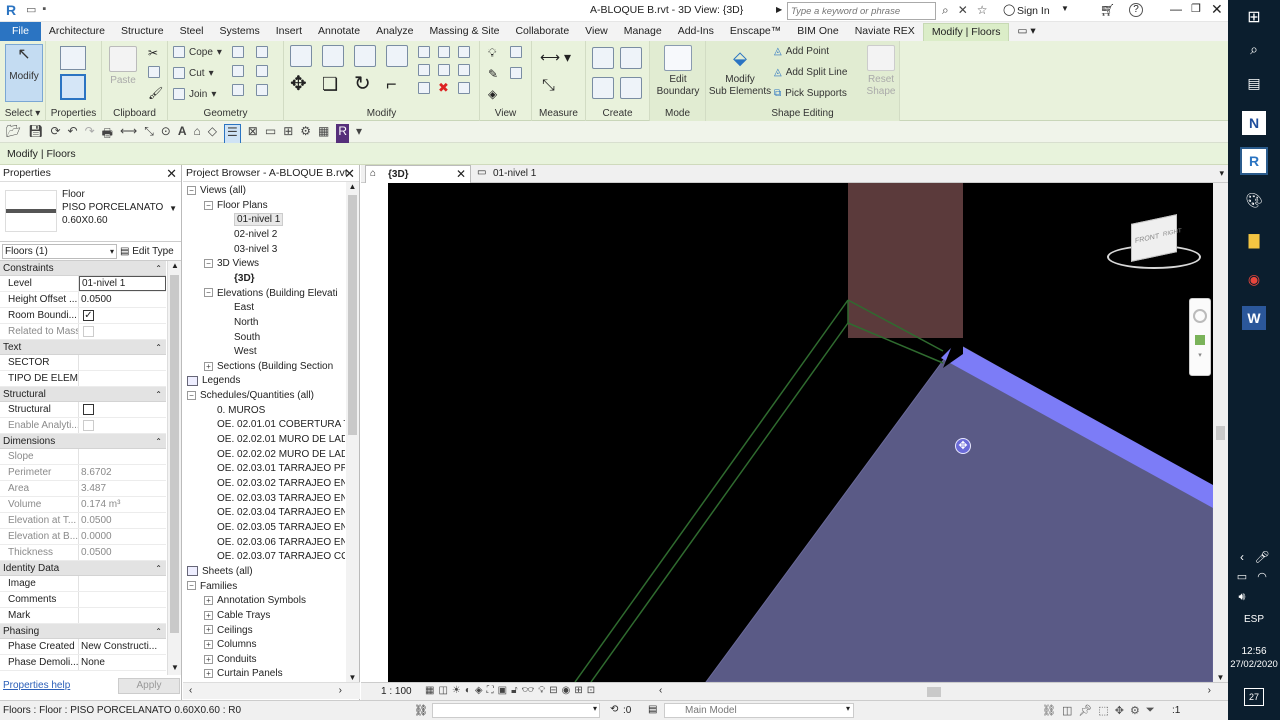 This screenshot has width=1280, height=720. I want to click on browser-node: + Ceilings, so click(228, 631).